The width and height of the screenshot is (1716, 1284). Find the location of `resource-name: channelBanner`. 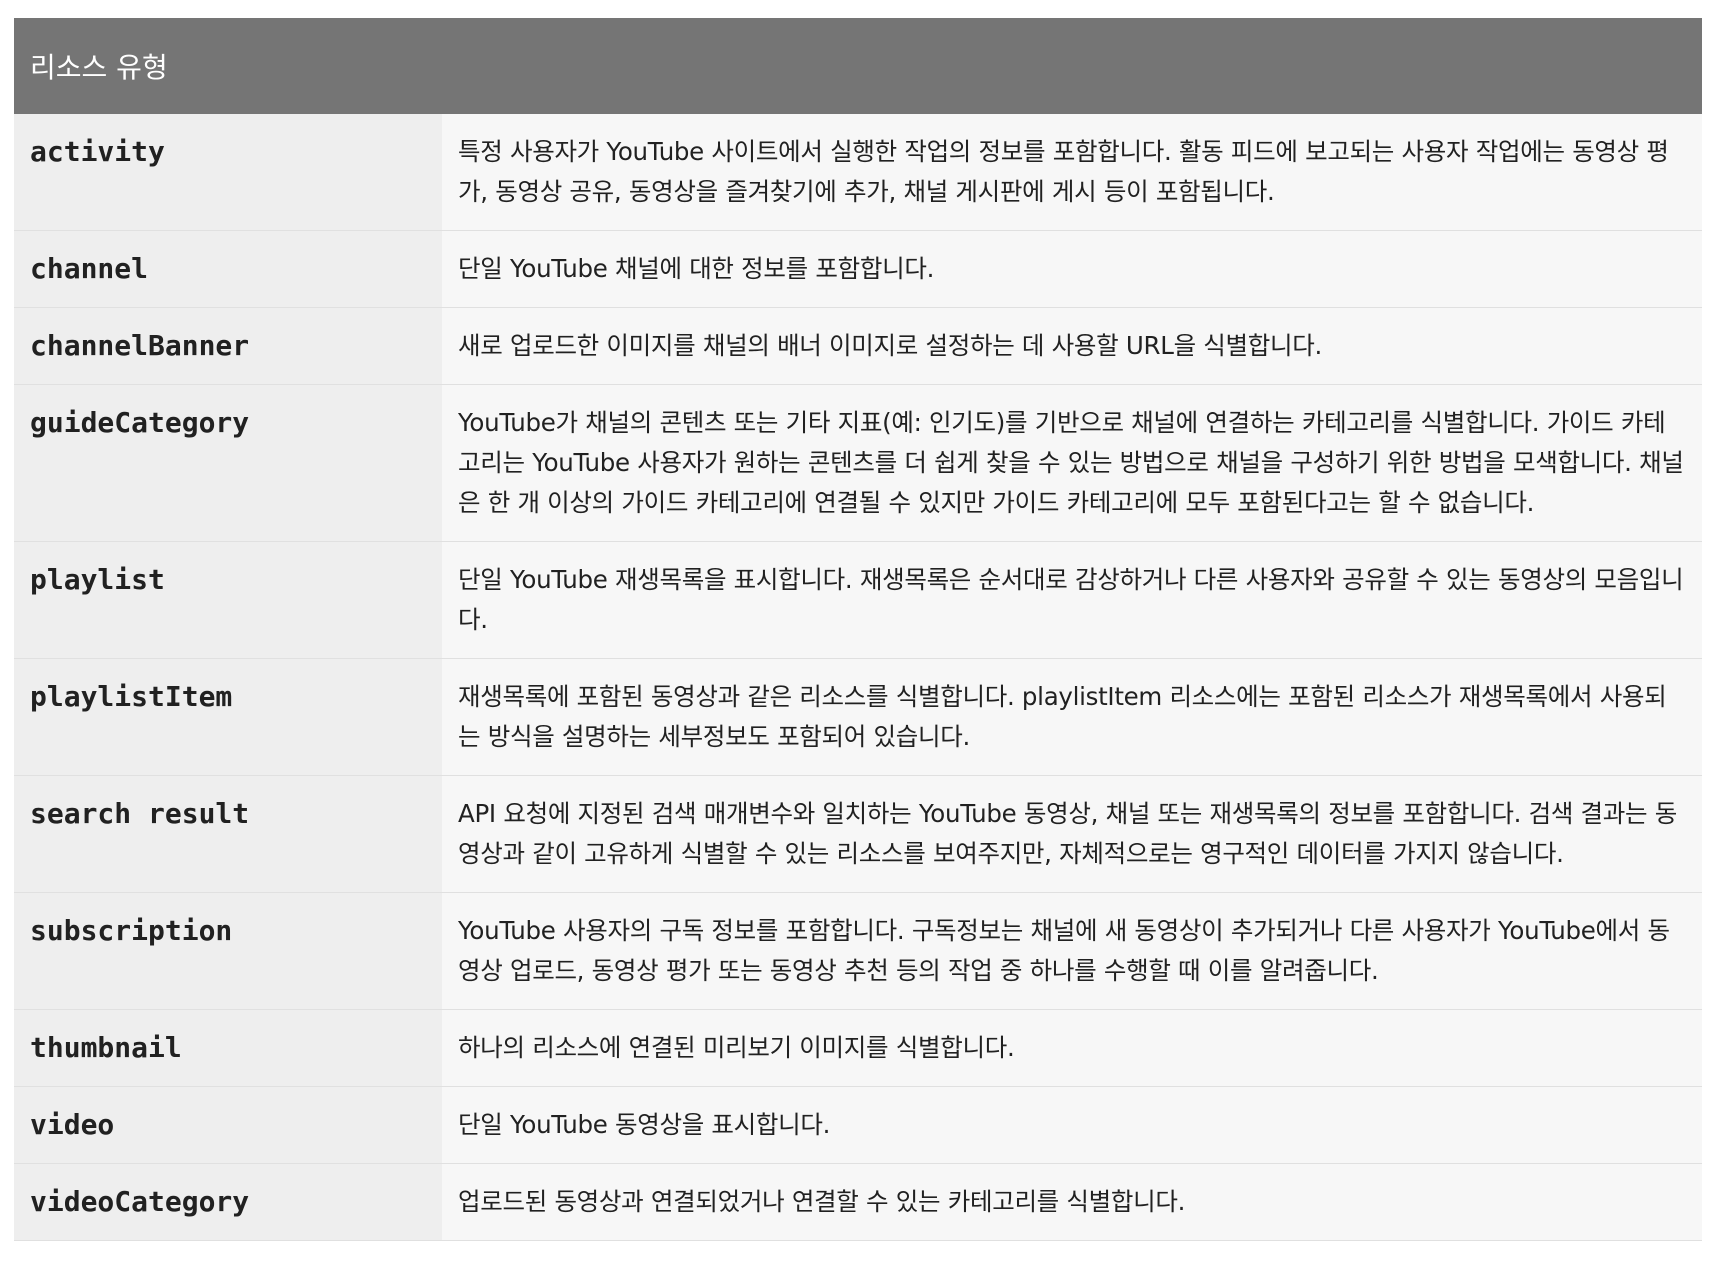

resource-name: channelBanner is located at coordinates (228, 346).